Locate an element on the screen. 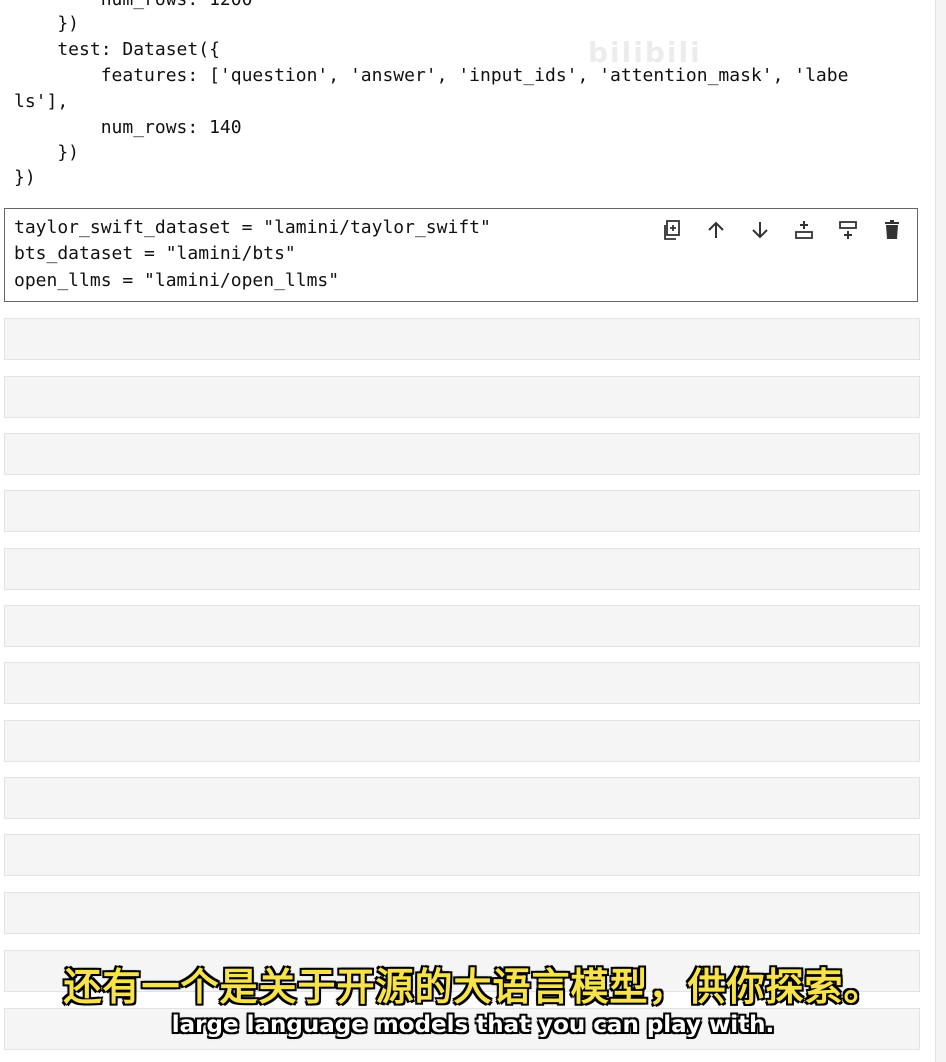 The image size is (946, 1062). subtitle-chinese: 还有一个是关于开源的大语言模型，供你探索。 is located at coordinates (472, 987).